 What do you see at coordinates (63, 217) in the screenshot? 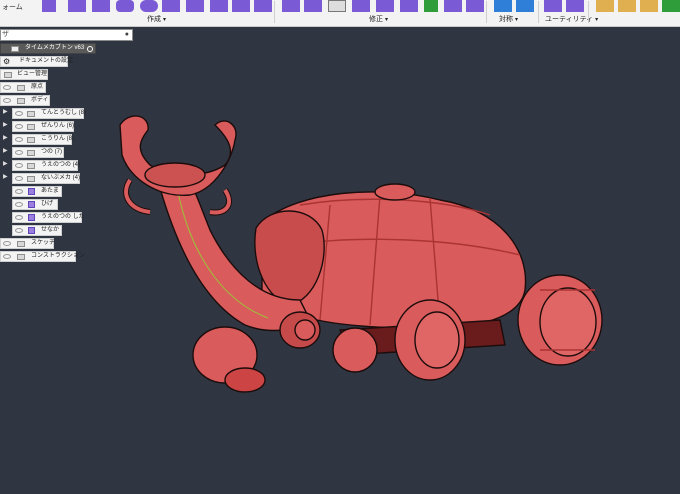
I see `browser-item-label: うえのつの した` at bounding box center [63, 217].